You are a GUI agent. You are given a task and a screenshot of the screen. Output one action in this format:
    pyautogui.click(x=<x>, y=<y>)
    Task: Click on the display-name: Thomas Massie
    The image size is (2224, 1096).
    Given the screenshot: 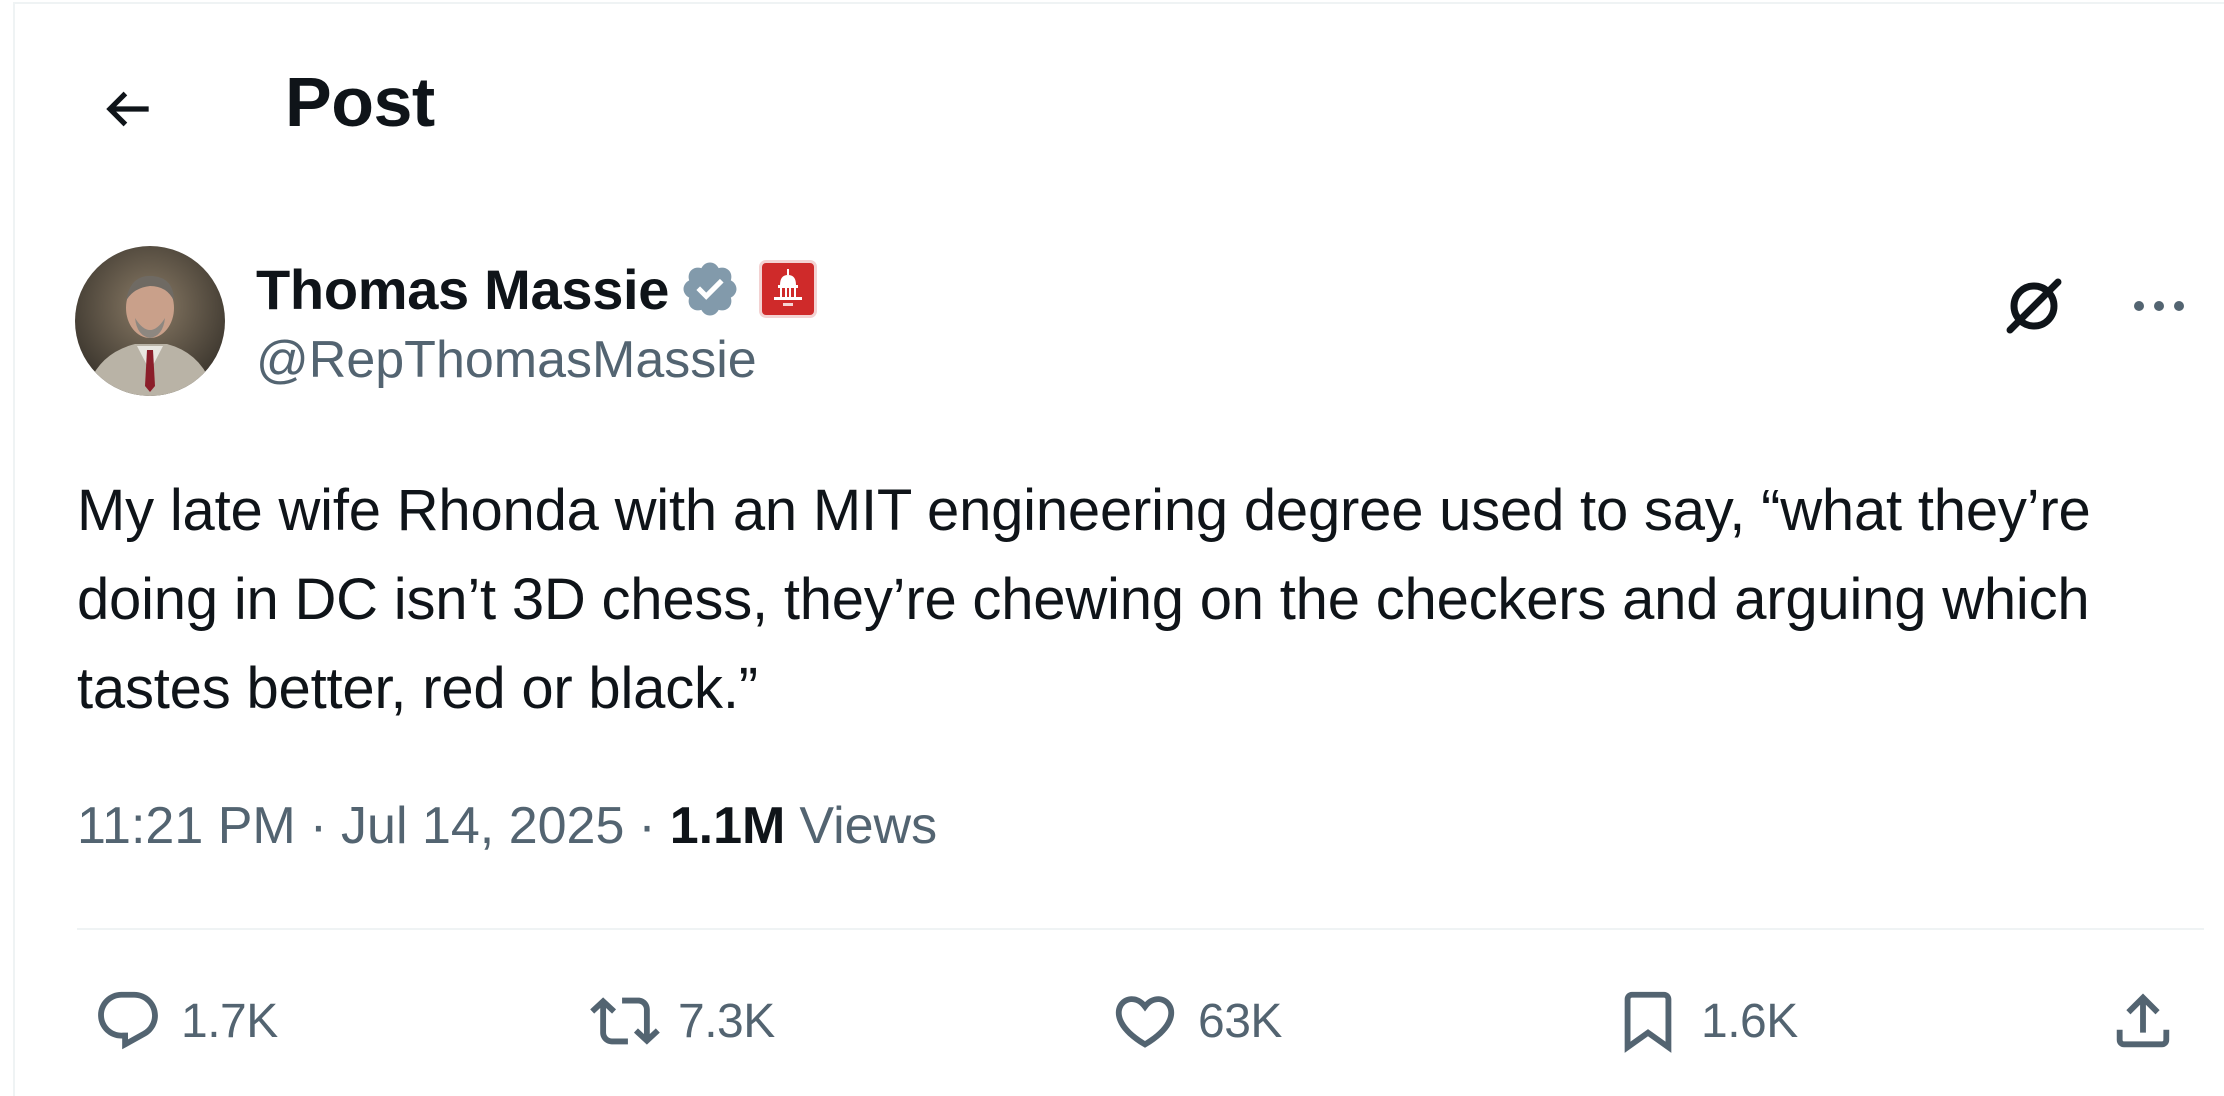 What is the action you would take?
    pyautogui.click(x=462, y=289)
    